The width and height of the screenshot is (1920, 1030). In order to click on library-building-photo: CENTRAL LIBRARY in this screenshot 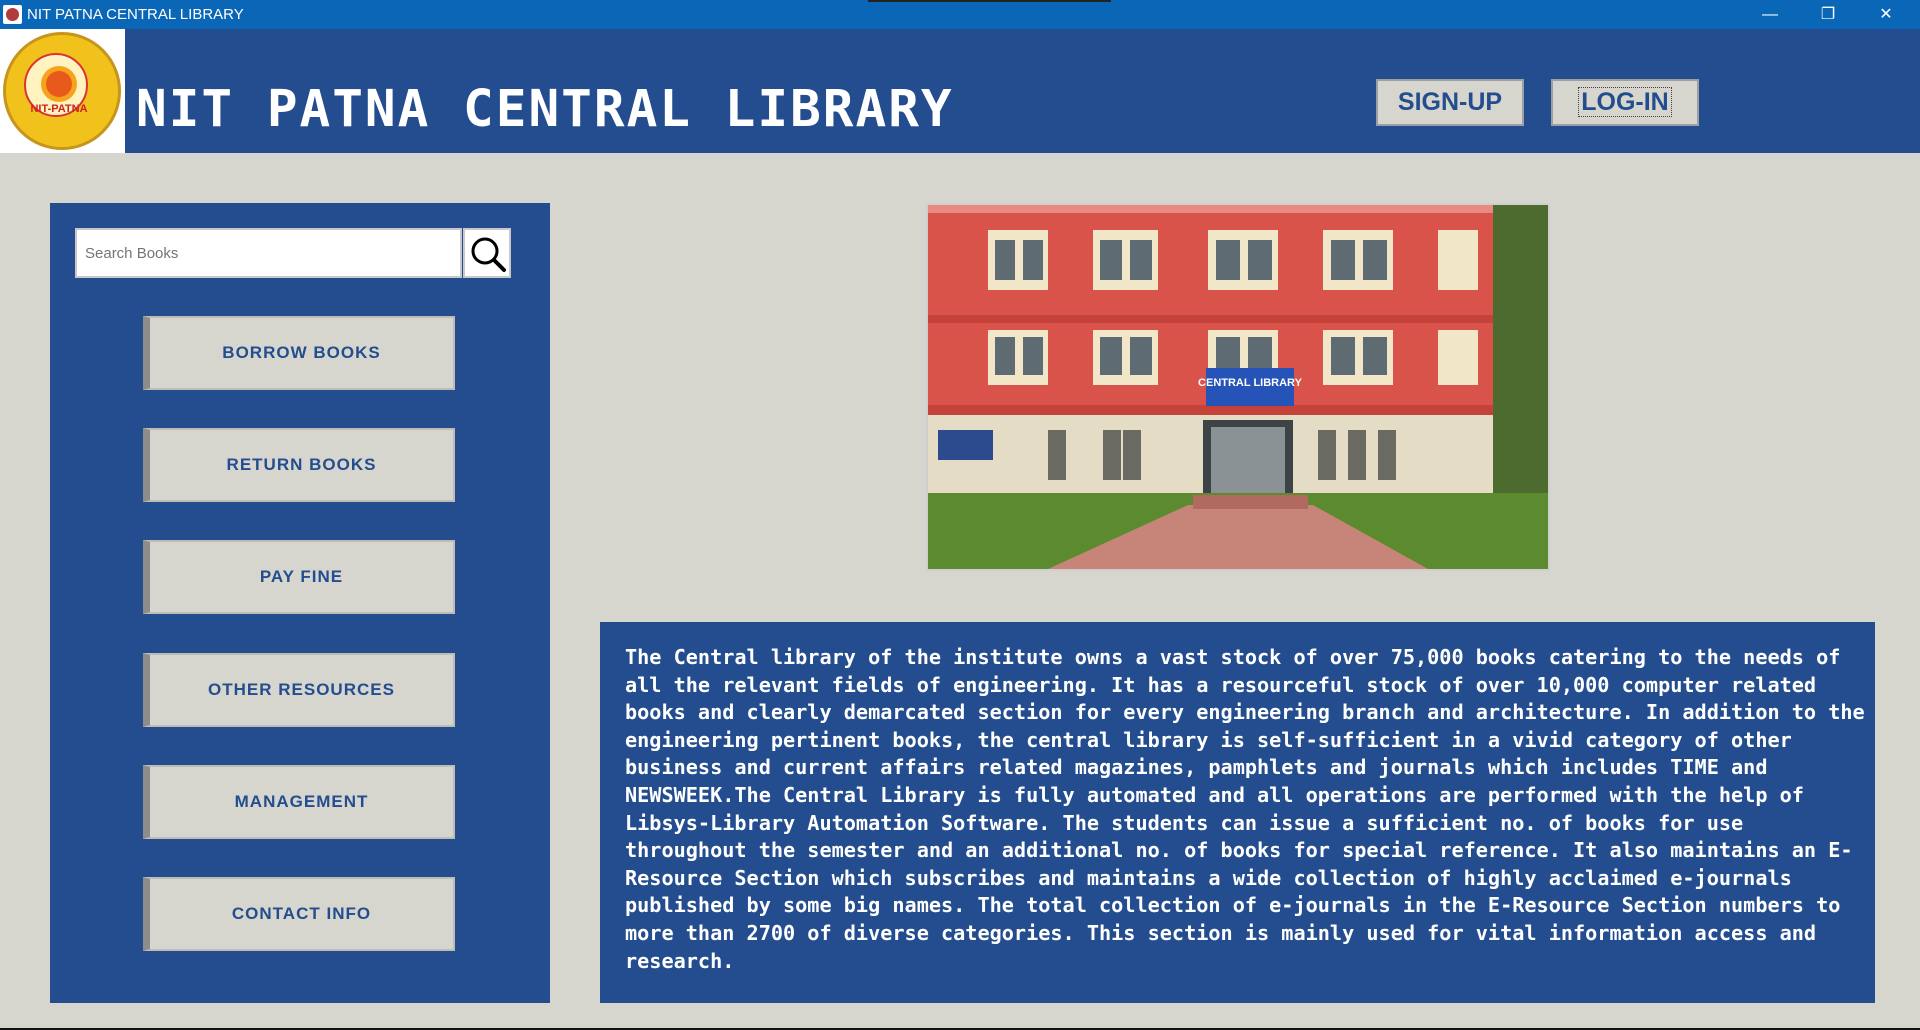, I will do `click(1238, 387)`.